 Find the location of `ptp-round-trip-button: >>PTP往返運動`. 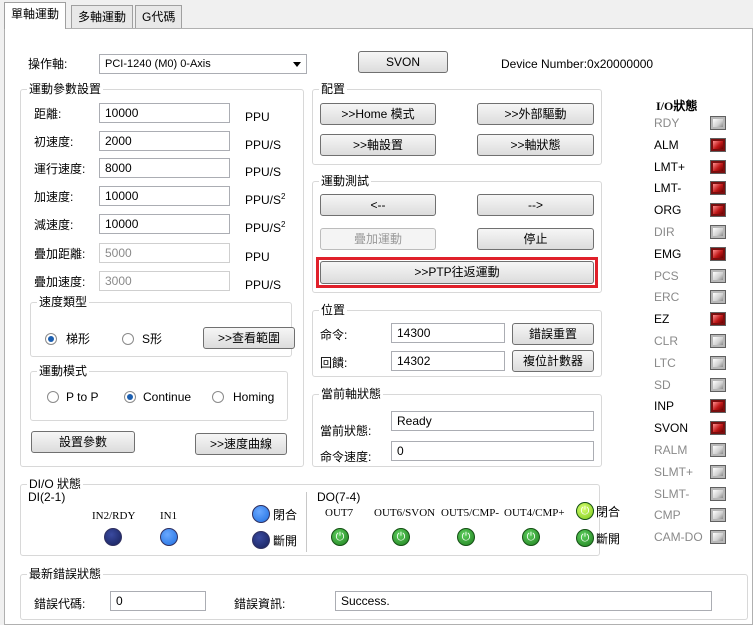

ptp-round-trip-button: >>PTP往返運動 is located at coordinates (457, 272).